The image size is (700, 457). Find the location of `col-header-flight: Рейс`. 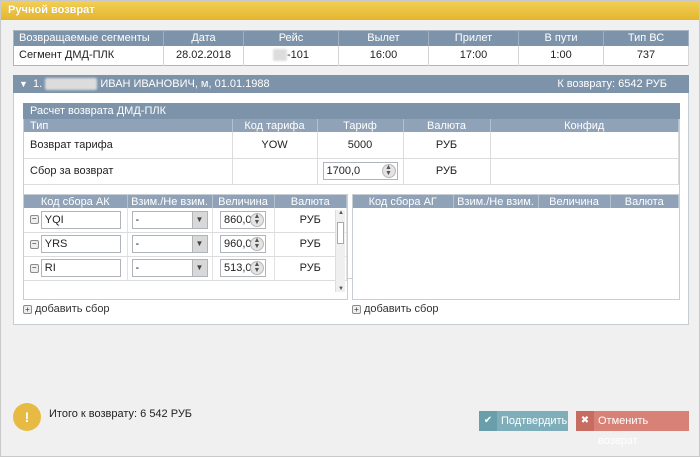

col-header-flight: Рейс is located at coordinates (291, 38).